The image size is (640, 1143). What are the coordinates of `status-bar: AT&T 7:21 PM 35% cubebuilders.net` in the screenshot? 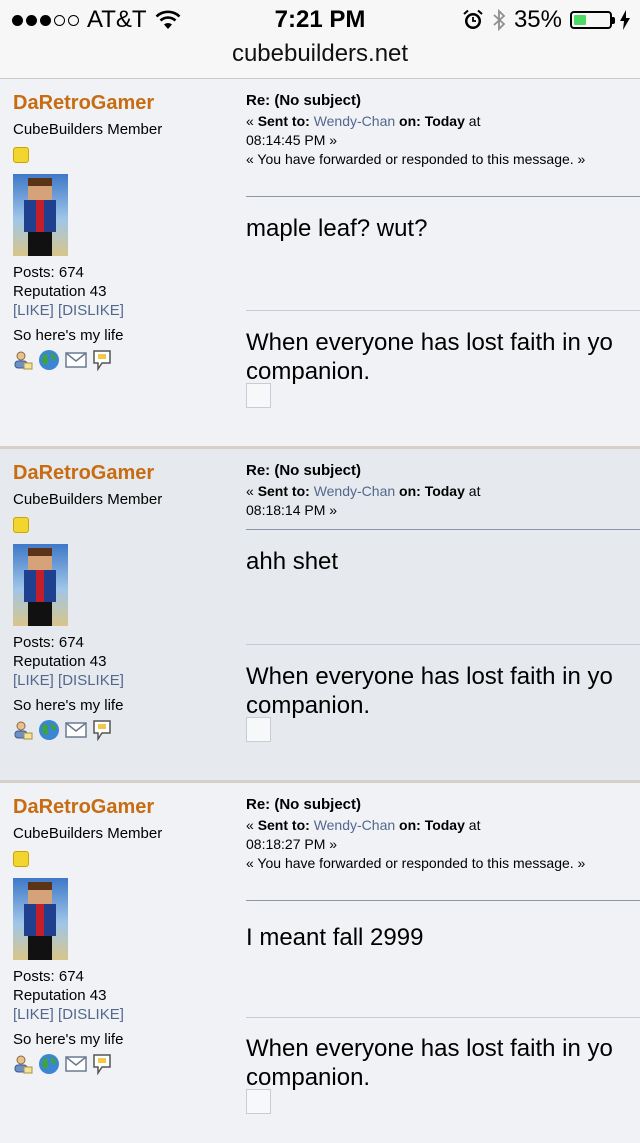 It's located at (320, 39).